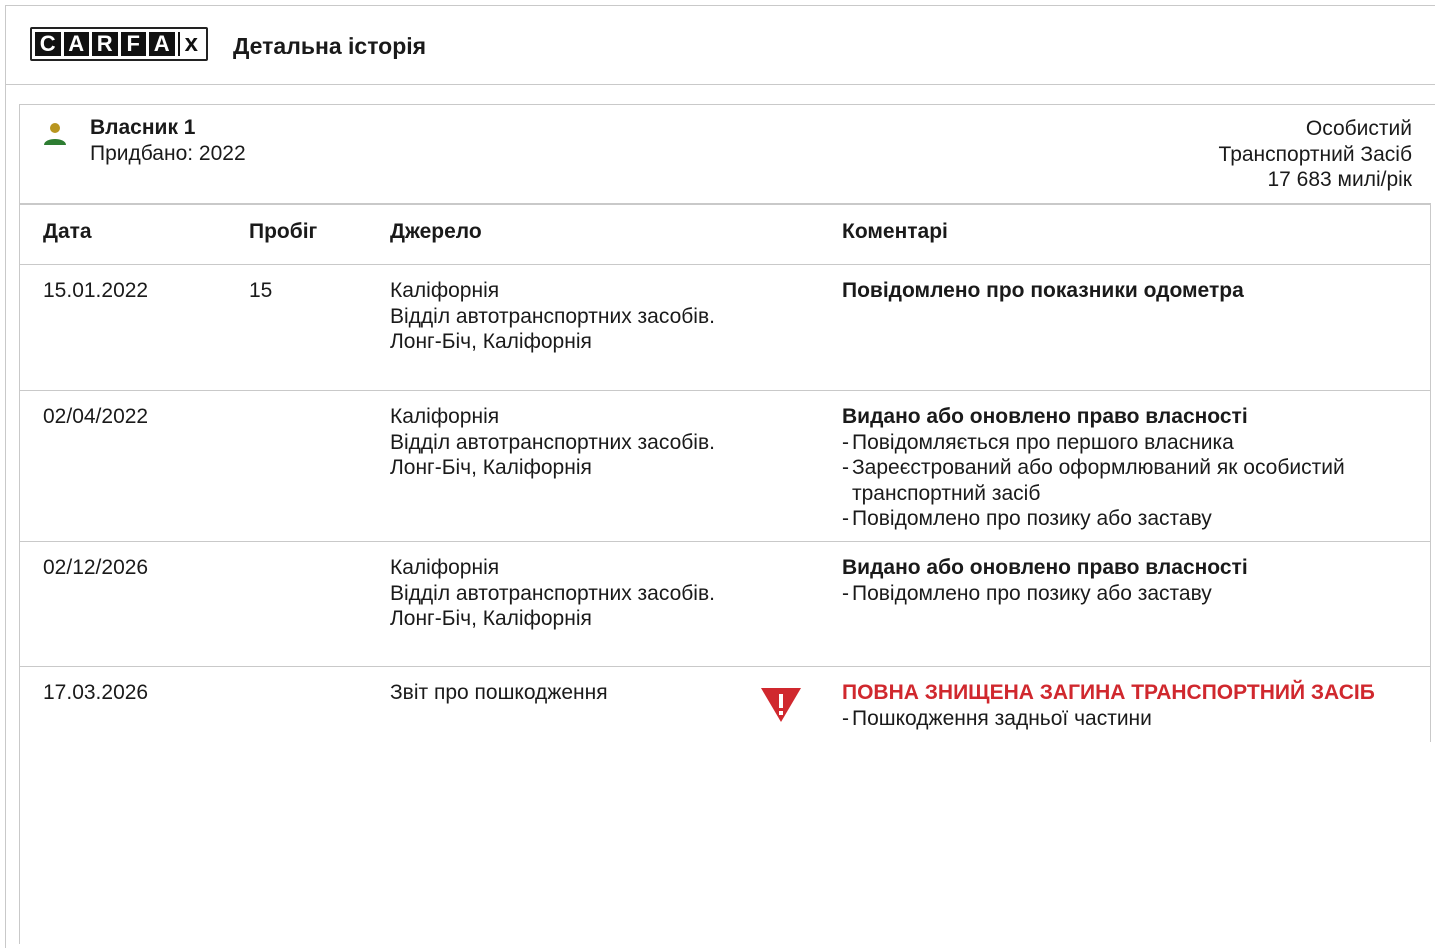 The image size is (1435, 948). I want to click on column-header-source: Джерело, so click(436, 231).